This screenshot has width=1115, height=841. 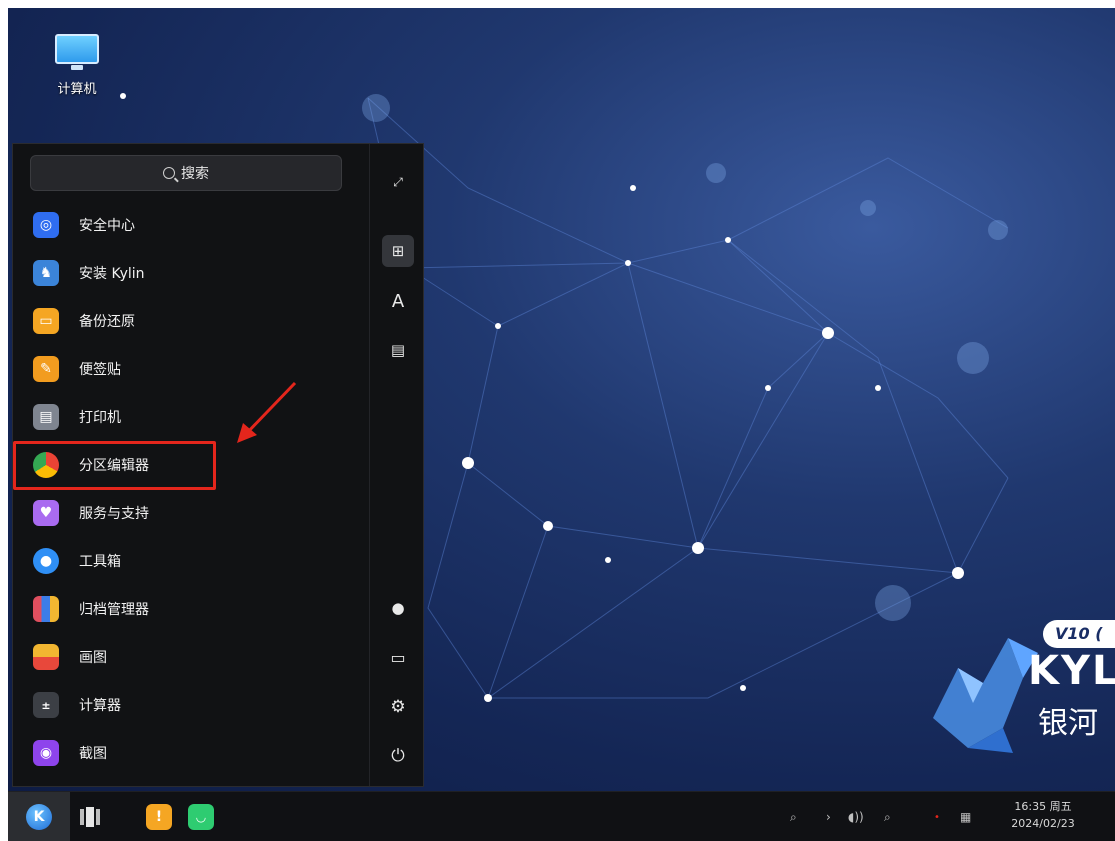 What do you see at coordinates (93, 754) in the screenshot?
I see `app-label: 截图` at bounding box center [93, 754].